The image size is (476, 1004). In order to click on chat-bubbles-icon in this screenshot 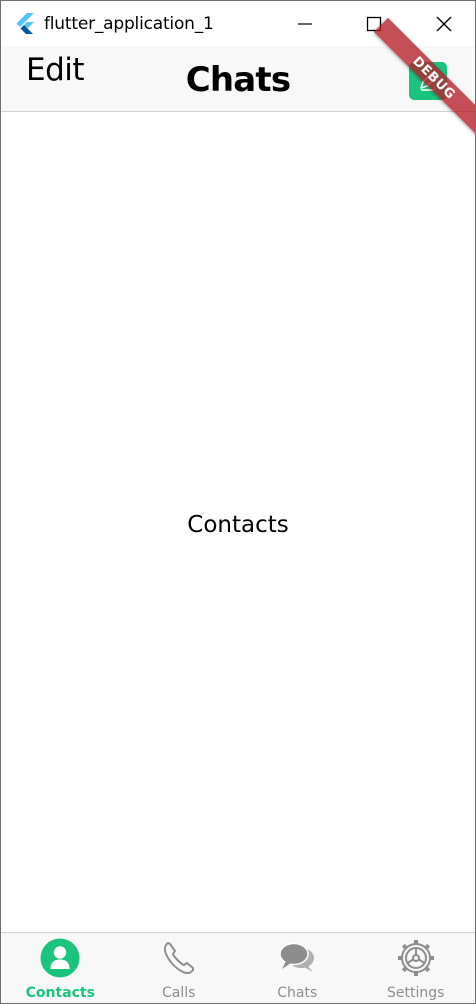, I will do `click(297, 958)`.